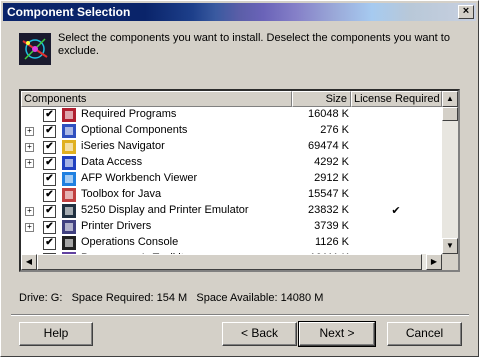 Image resolution: width=479 pixels, height=357 pixels. Describe the element at coordinates (231, 147) in the screenshot. I see `component-row: + ✔ iSeries Navigator 69474 K` at that location.